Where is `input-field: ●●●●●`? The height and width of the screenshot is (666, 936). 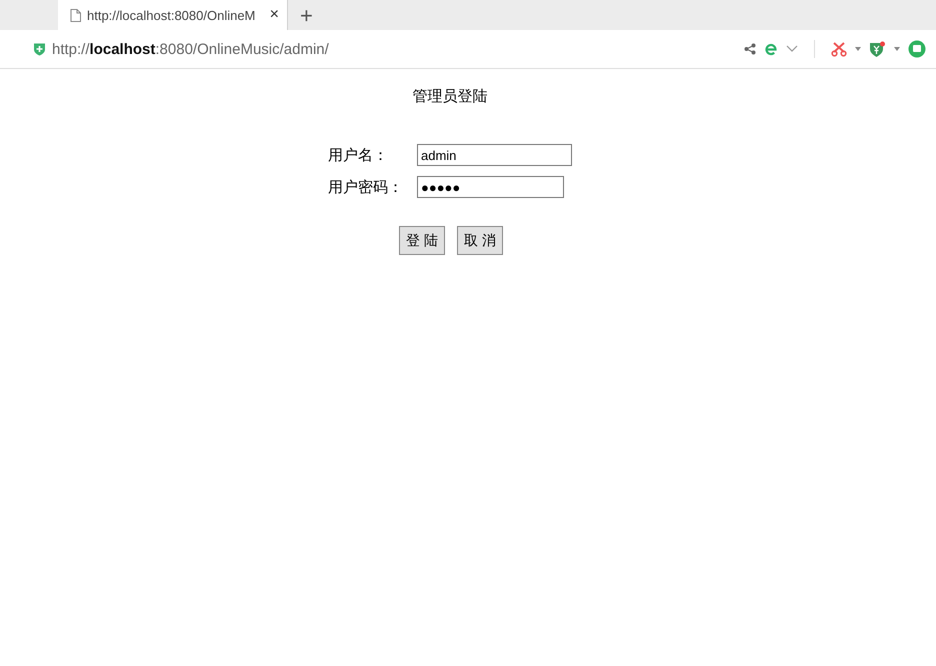
input-field: ●●●●● is located at coordinates (490, 187).